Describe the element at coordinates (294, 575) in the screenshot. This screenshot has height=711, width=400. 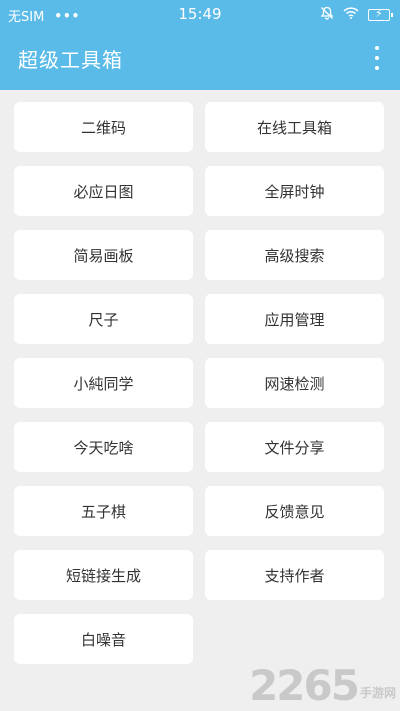
I see `tool-support-author-button: 支持作者` at that location.